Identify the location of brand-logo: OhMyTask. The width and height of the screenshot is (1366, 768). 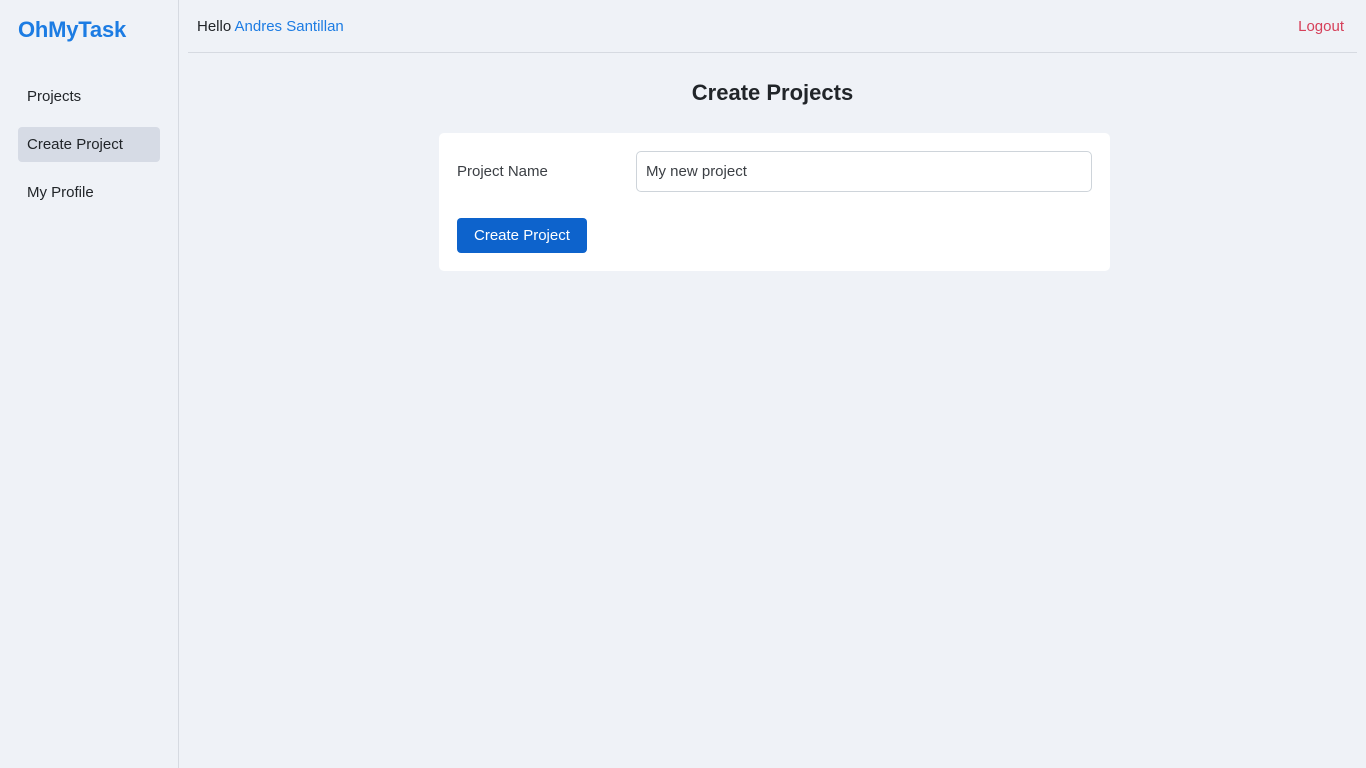
(89, 30).